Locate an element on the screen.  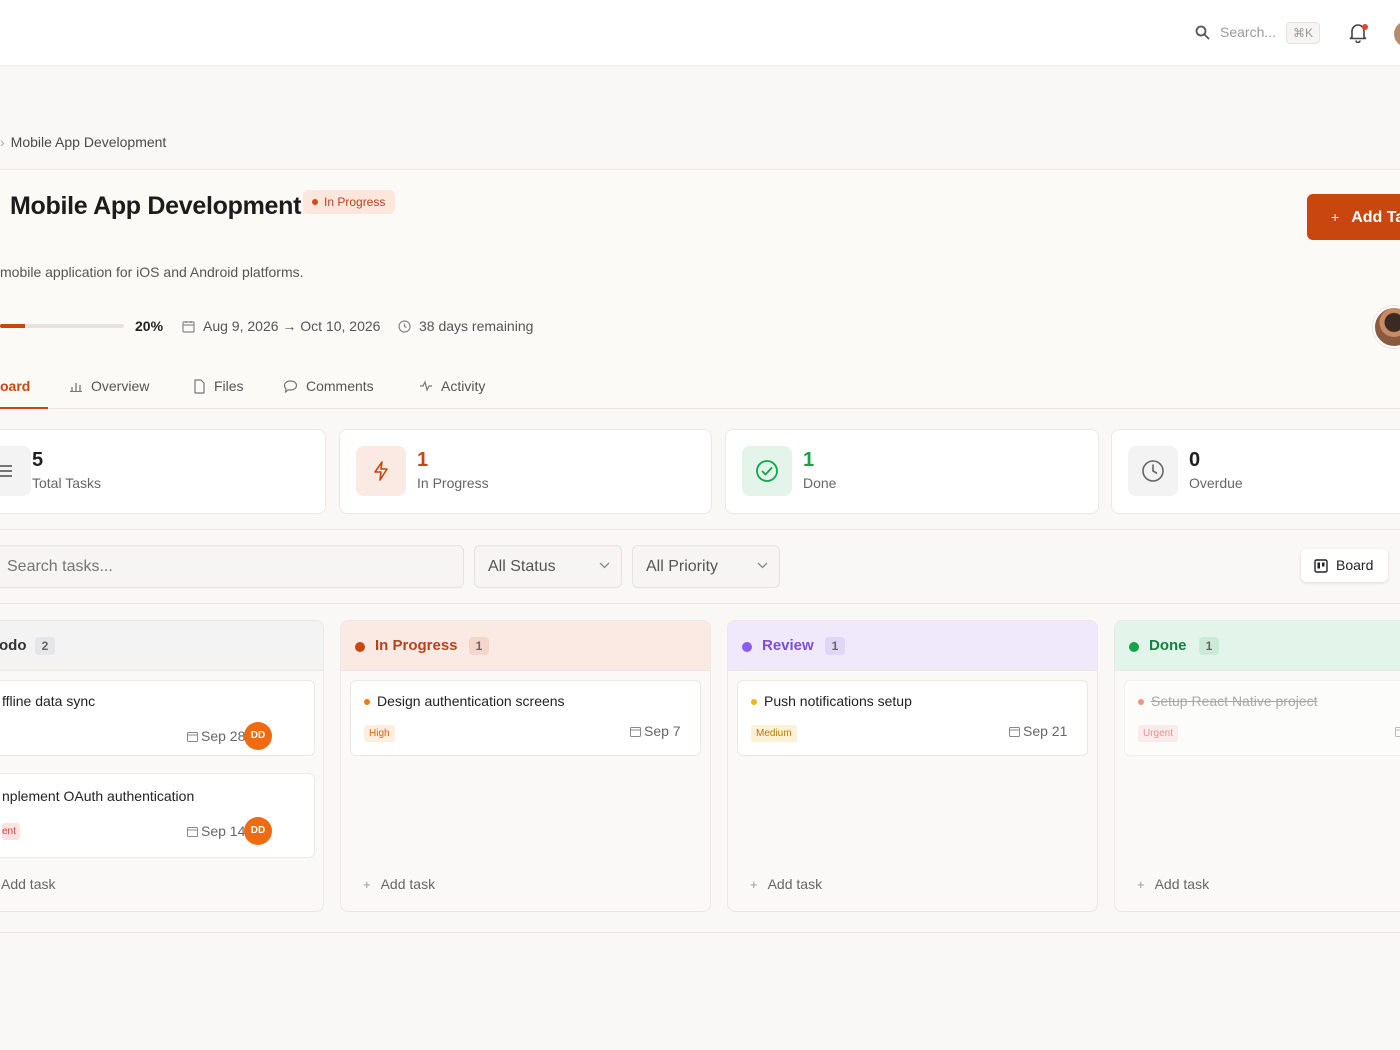
search-shortcut-hint: ⌘K is located at coordinates (1303, 33).